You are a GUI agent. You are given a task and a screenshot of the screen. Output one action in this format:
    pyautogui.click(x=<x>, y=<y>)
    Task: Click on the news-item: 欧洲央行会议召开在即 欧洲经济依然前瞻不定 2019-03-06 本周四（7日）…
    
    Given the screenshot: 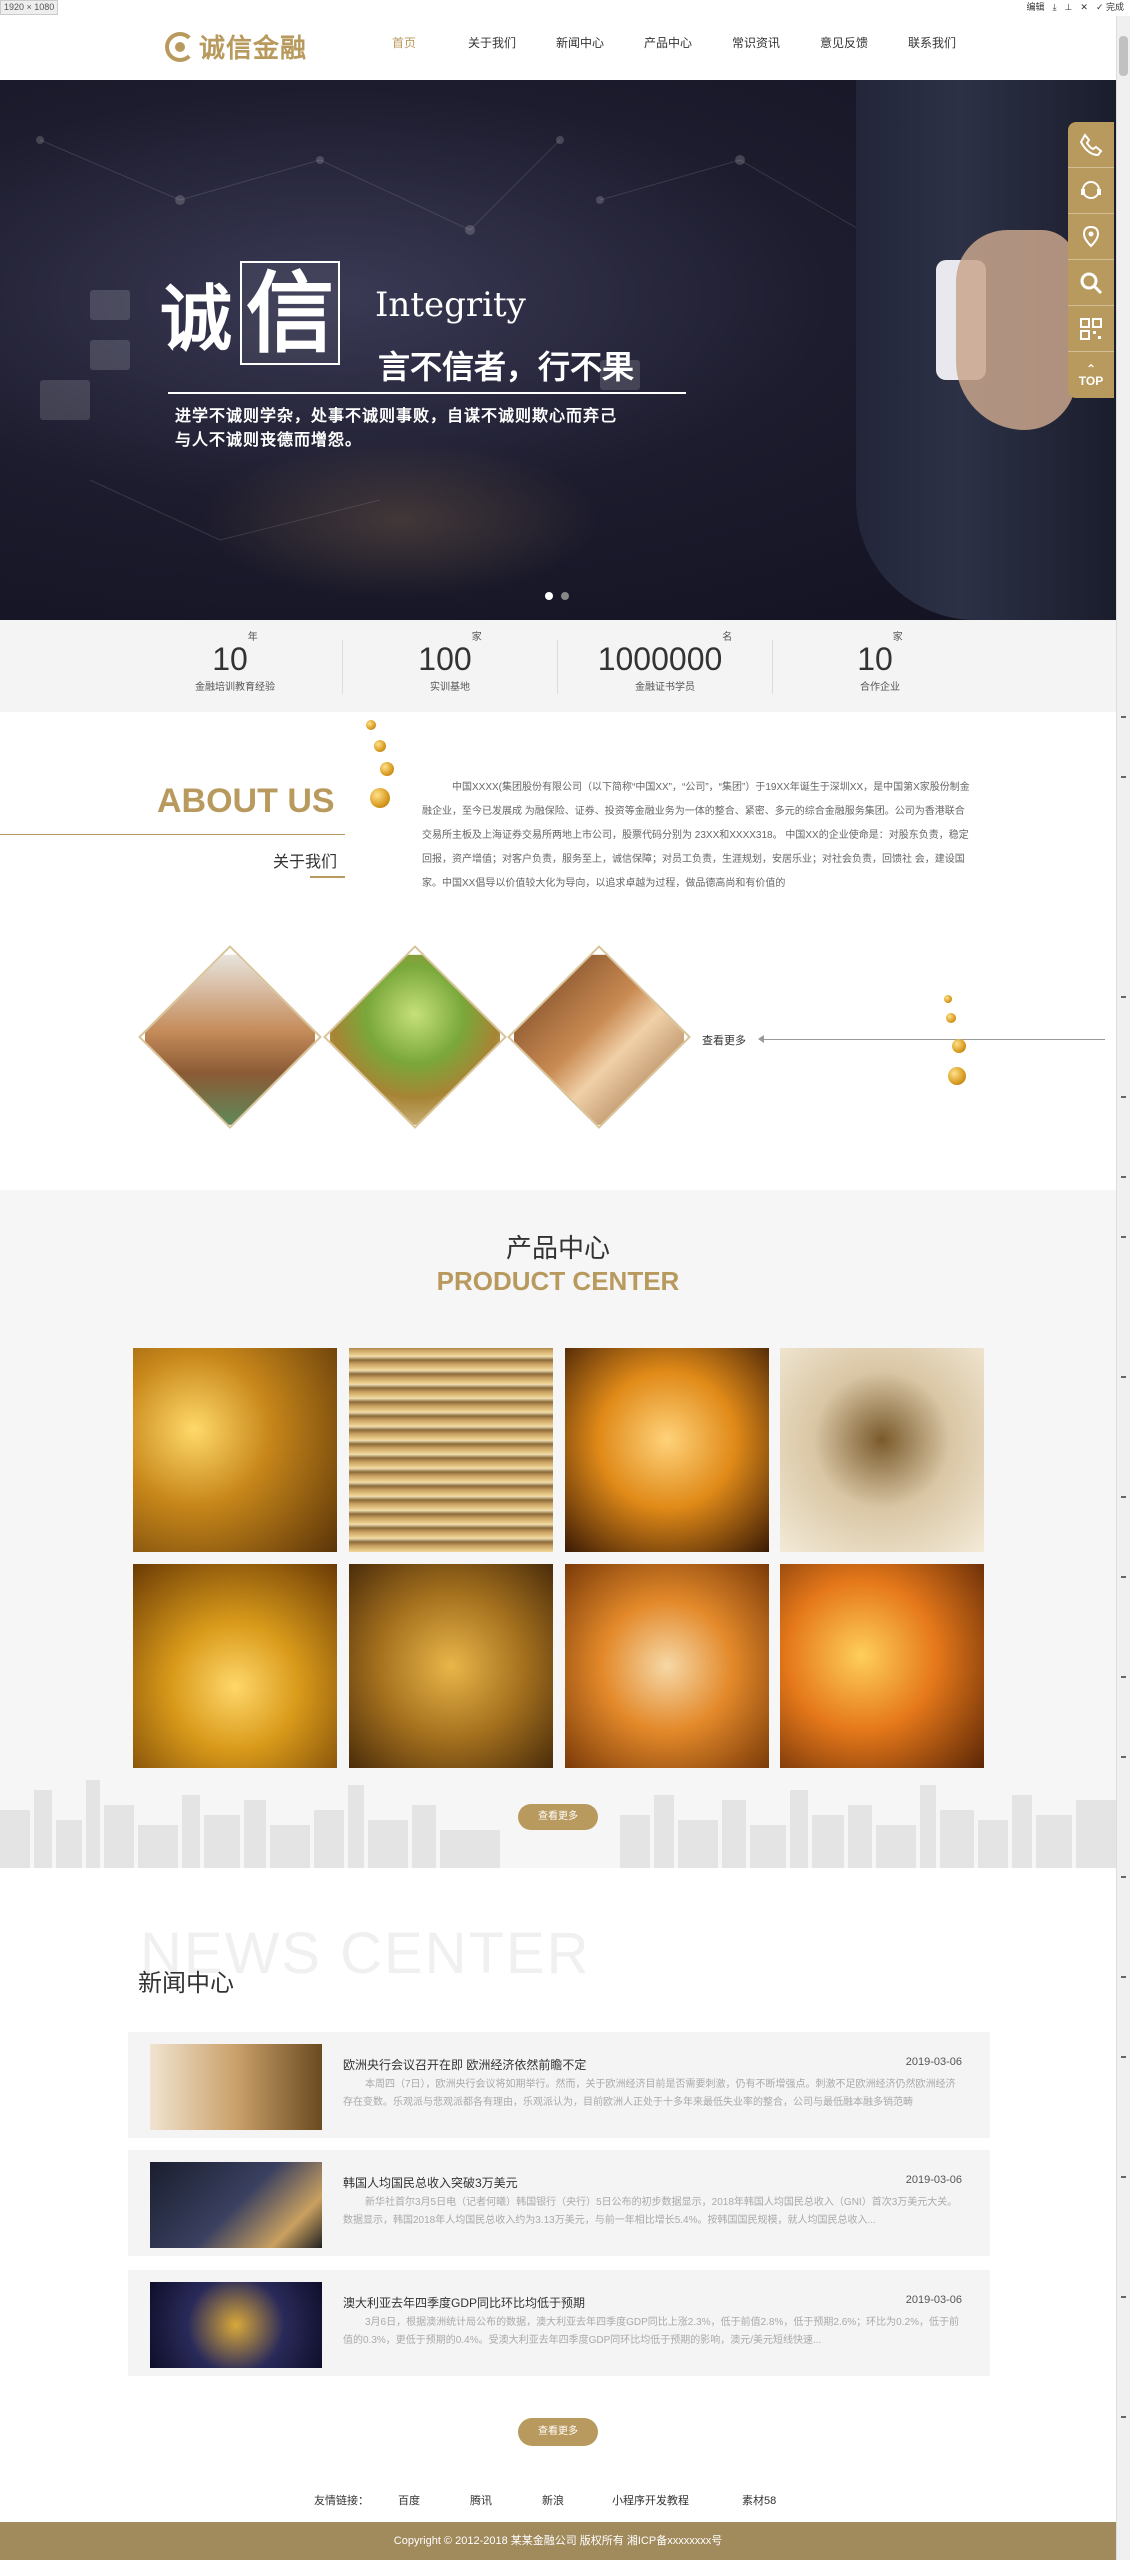 What is the action you would take?
    pyautogui.click(x=559, y=2085)
    